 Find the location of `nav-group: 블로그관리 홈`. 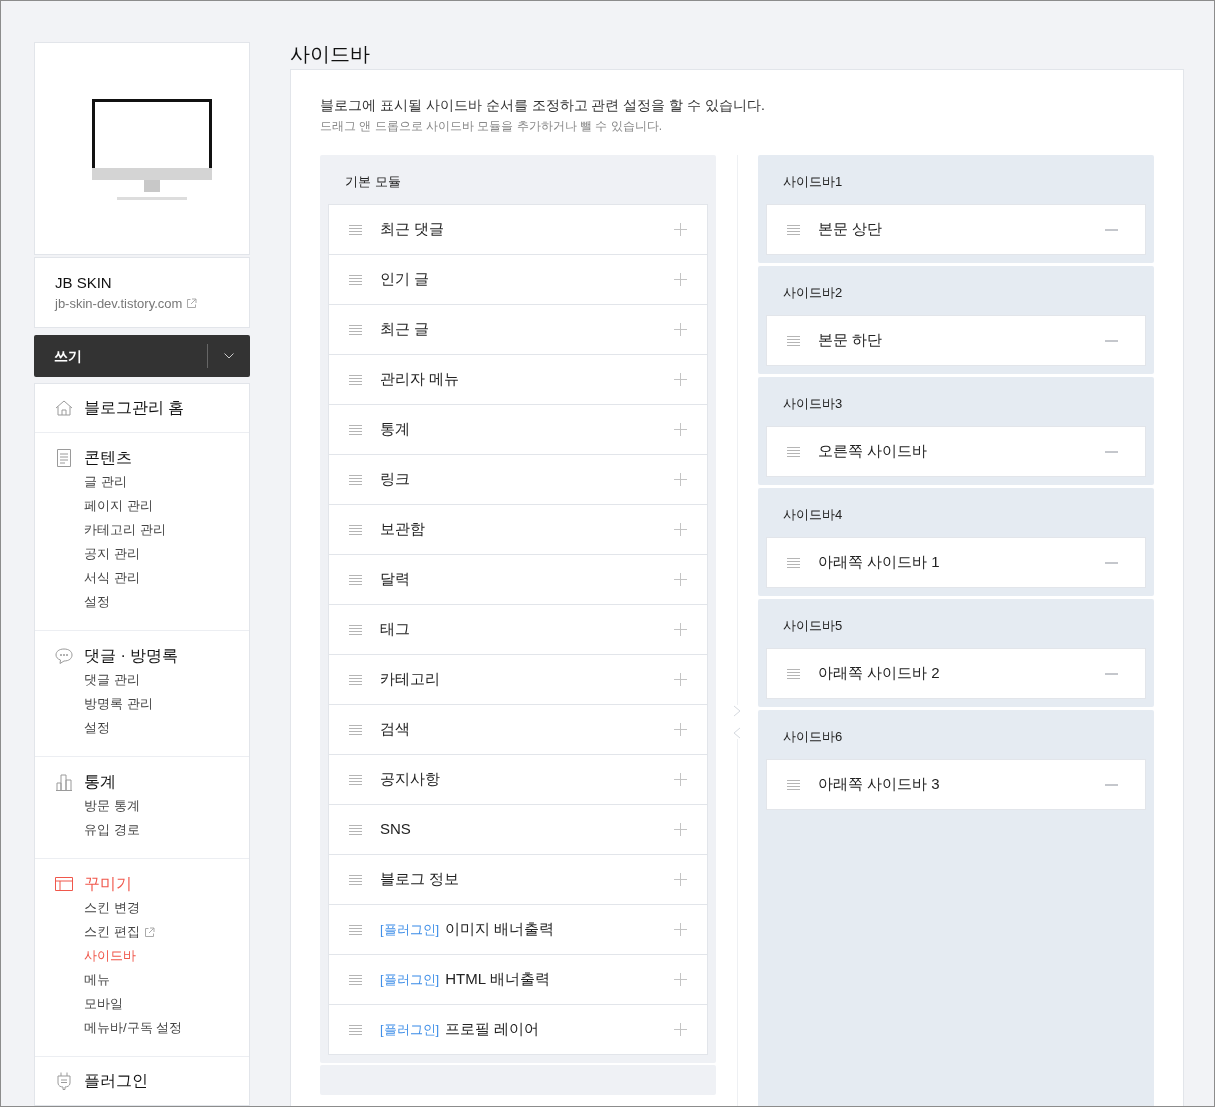

nav-group: 블로그관리 홈 is located at coordinates (142, 408).